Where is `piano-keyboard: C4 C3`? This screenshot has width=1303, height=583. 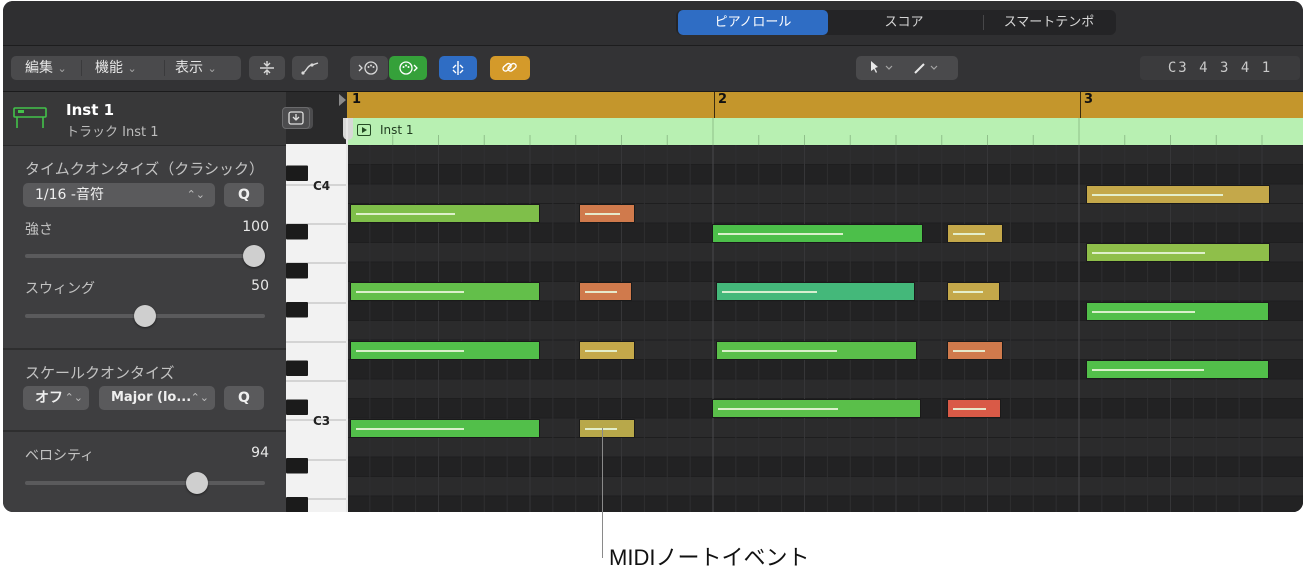
piano-keyboard: C4 C3 is located at coordinates (316, 328).